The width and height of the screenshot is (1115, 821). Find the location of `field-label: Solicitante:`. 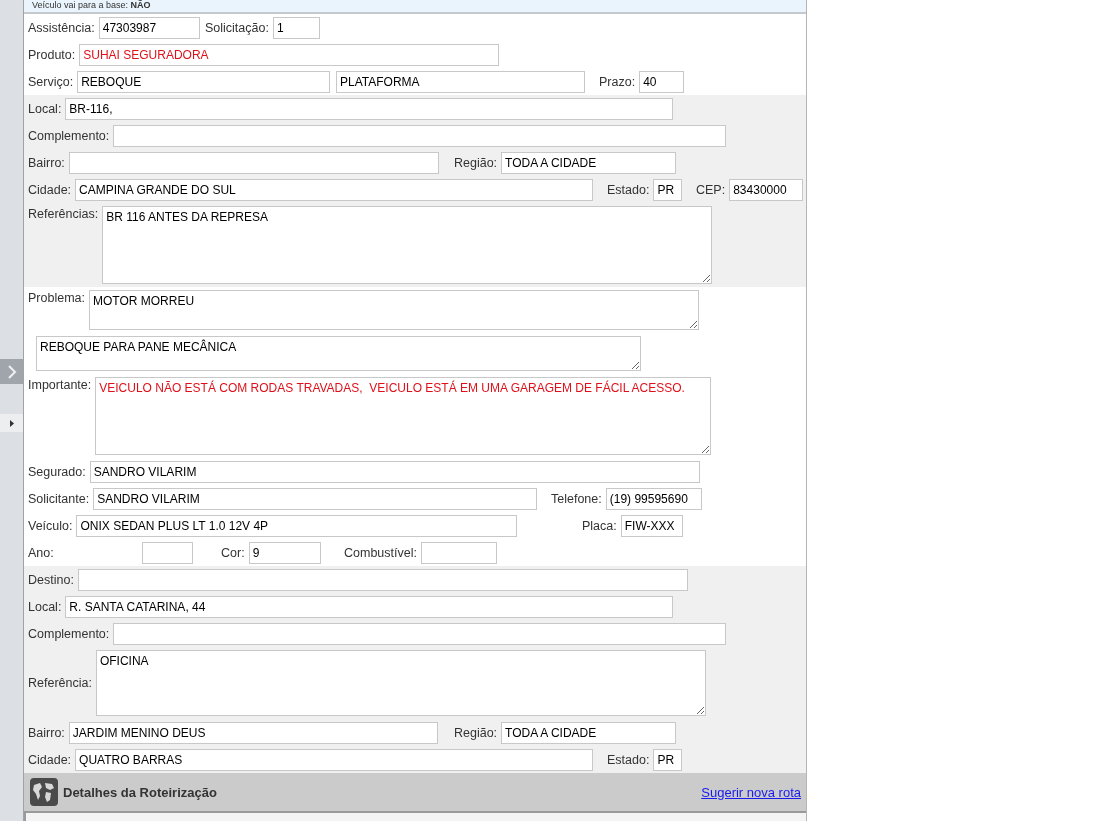

field-label: Solicitante: is located at coordinates (59, 498).